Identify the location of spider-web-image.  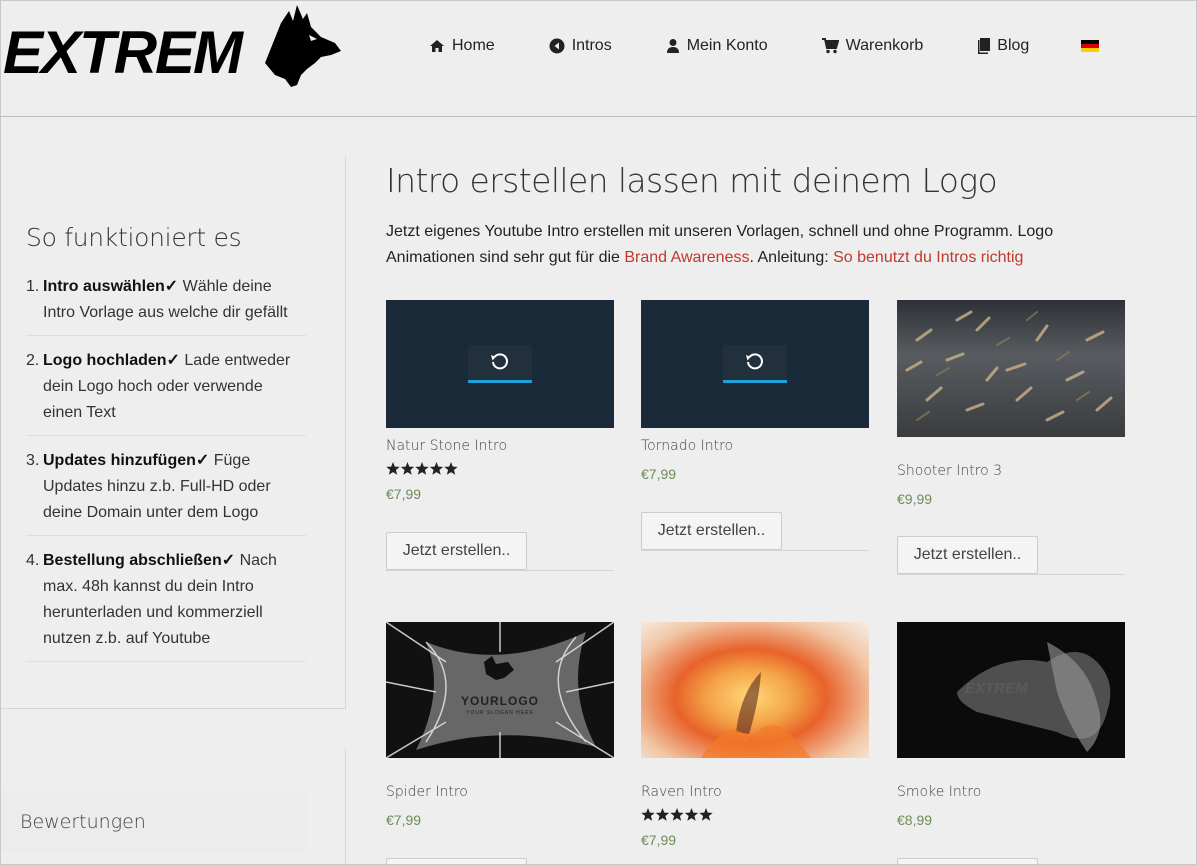
(500, 690).